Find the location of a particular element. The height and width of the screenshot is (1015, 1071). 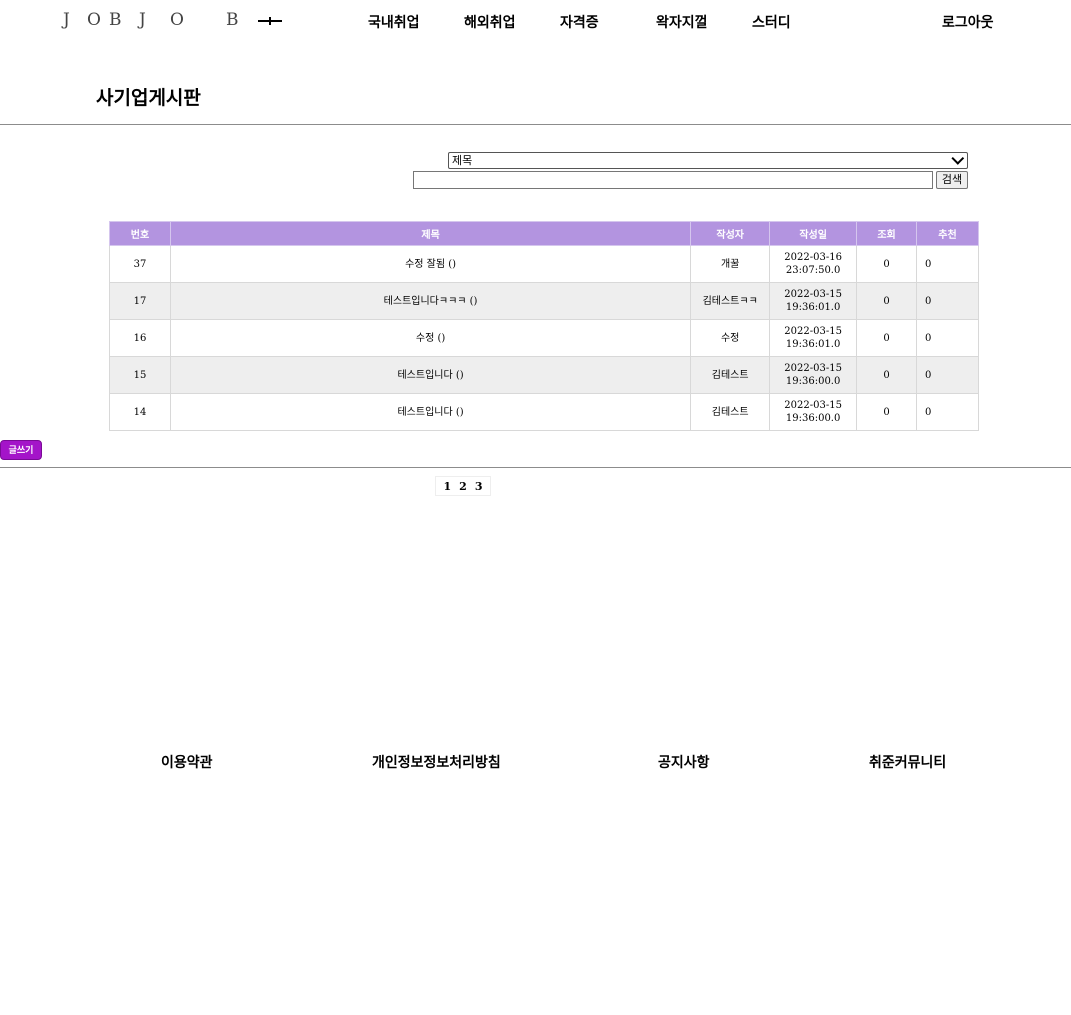

nav-certificates: 자격증 is located at coordinates (579, 22).